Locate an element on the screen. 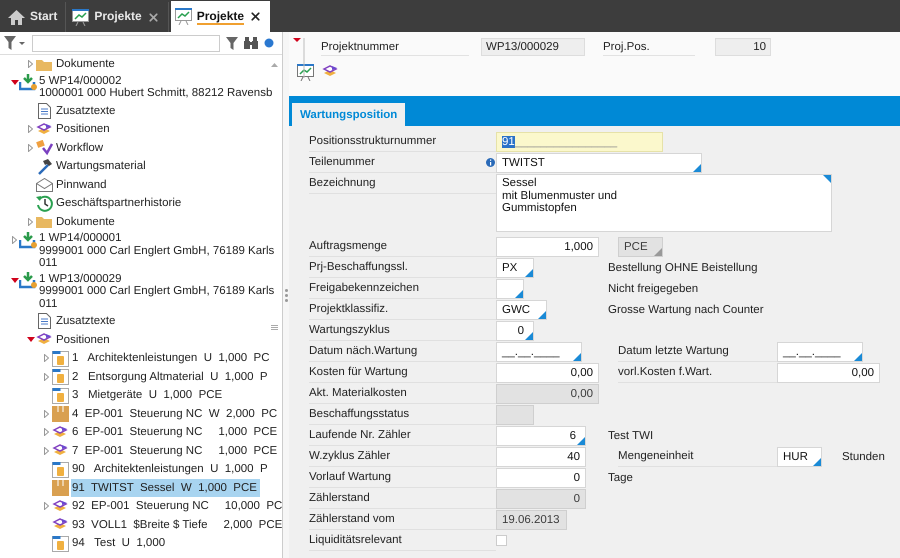 The image size is (900, 558). combo-field: GWC is located at coordinates (522, 310).